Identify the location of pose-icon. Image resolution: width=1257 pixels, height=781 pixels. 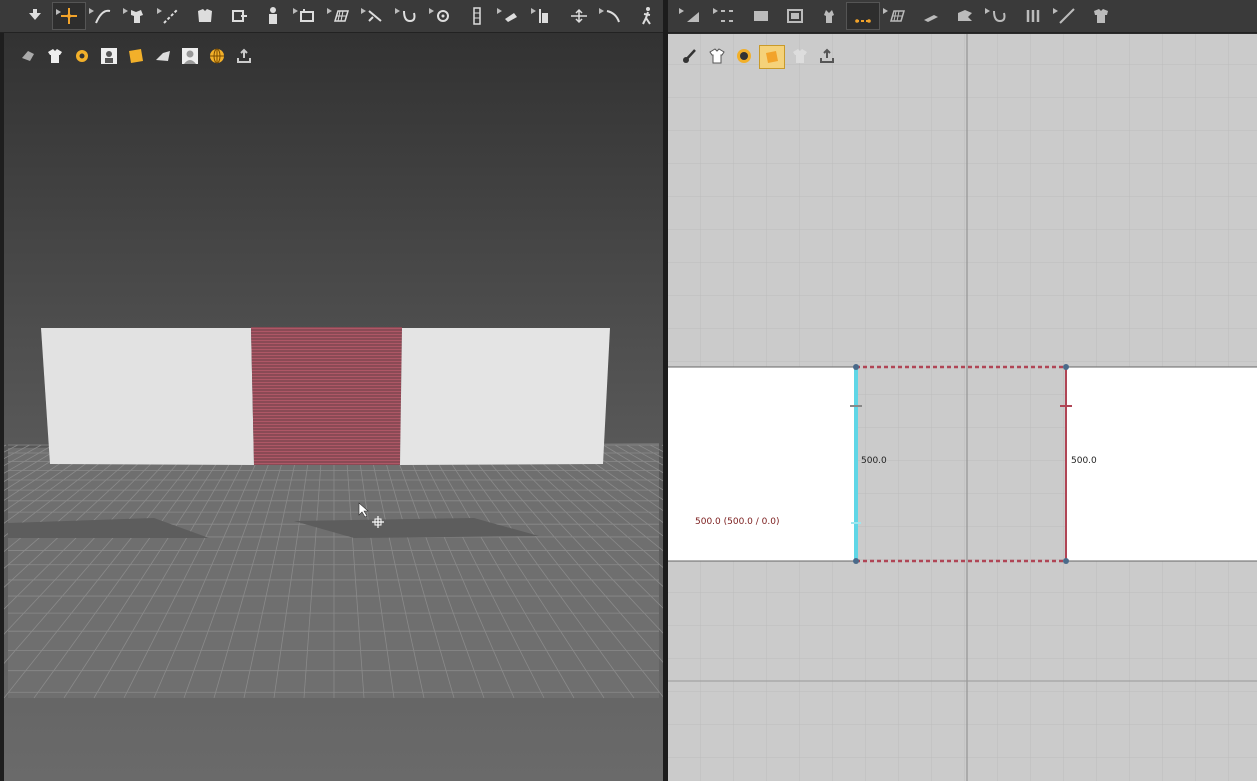
(579, 16).